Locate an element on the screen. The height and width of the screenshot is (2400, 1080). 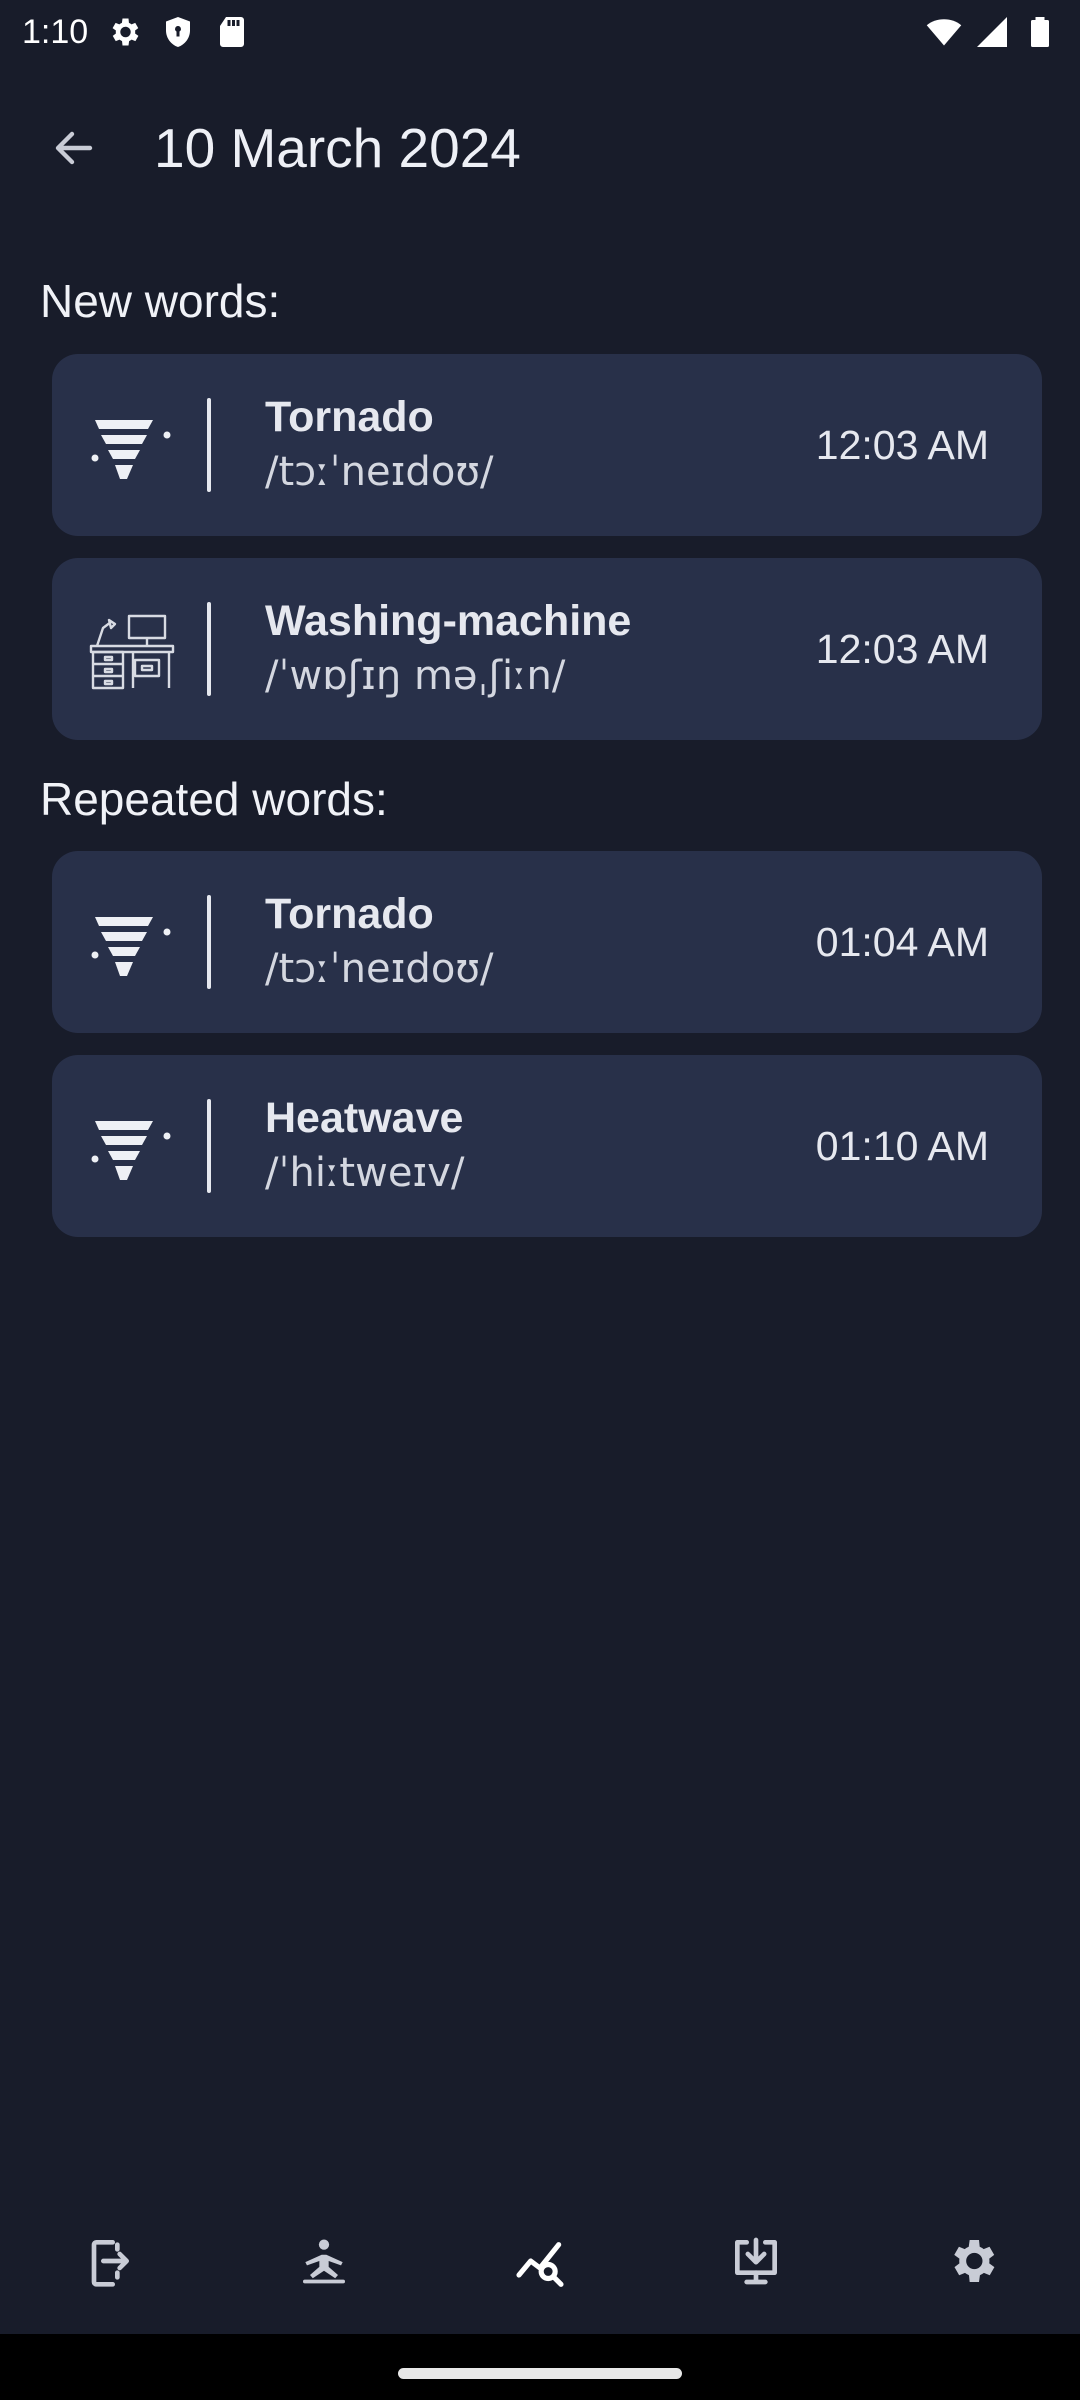
sd-card-status-icon is located at coordinates (232, 32).